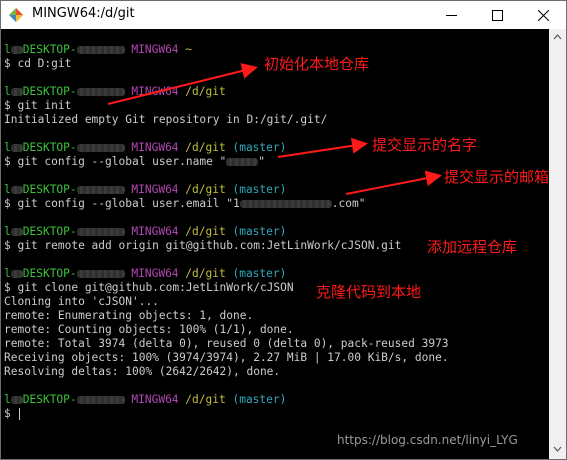  Describe the element at coordinates (427, 440) in the screenshot. I see `watermark-text: https://blog.csdn.net/linyi_LYG` at that location.